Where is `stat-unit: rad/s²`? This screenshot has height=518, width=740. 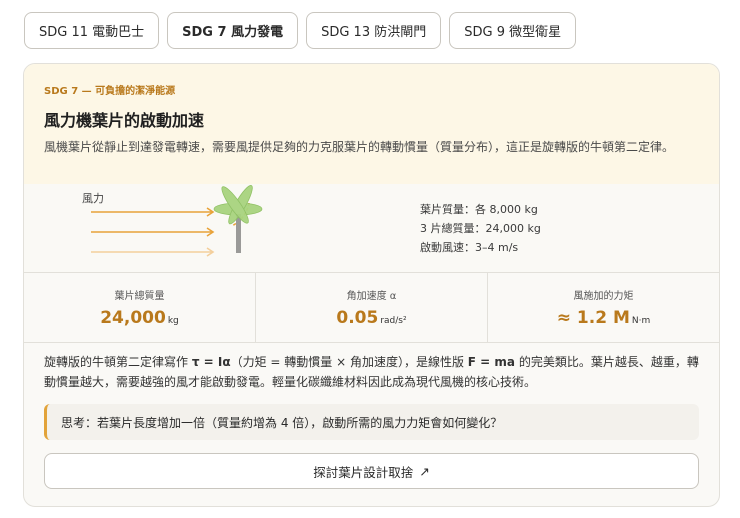
stat-unit: rad/s² is located at coordinates (393, 321).